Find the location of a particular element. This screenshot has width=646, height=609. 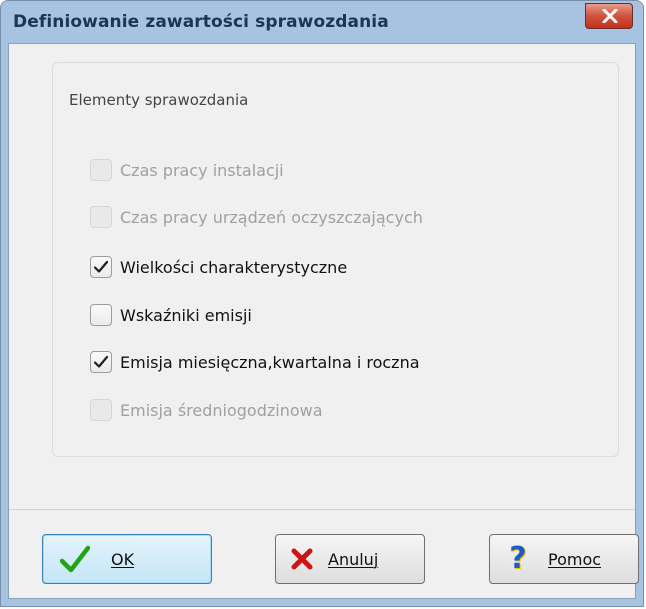

checkbox-label: Emisja średniogodzinowa is located at coordinates (221, 410).